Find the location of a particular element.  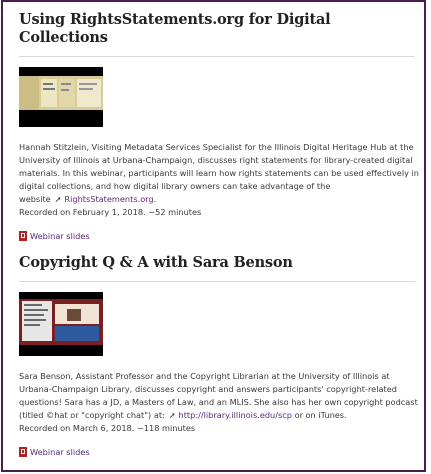

rightsstatements-link: RightsStatements.org is located at coordinates (108, 199).